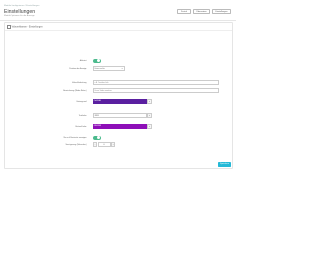 This screenshot has height=255, width=320. I want to click on video-title-input: Unser Video ansehen, so click(155, 90).